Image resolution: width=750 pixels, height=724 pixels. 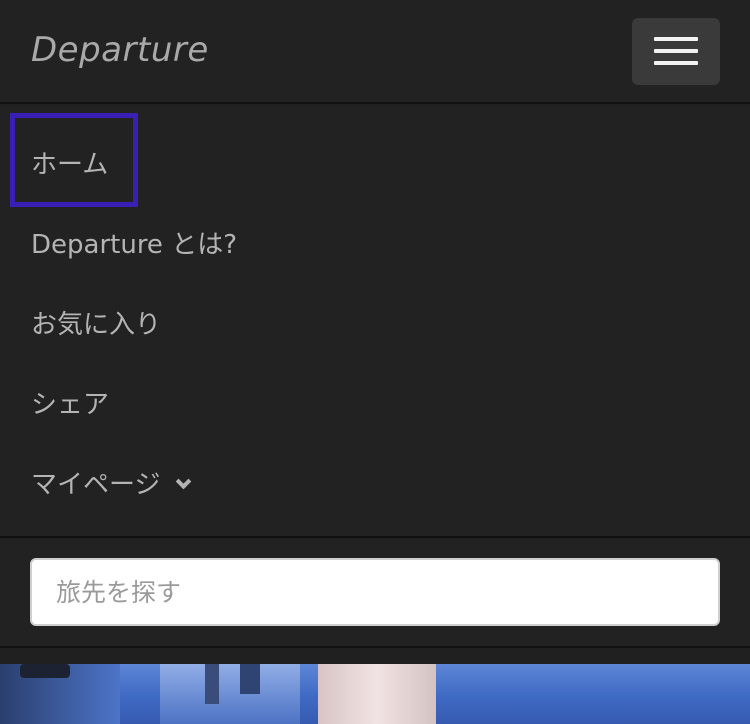 I want to click on search-input, so click(x=375, y=592).